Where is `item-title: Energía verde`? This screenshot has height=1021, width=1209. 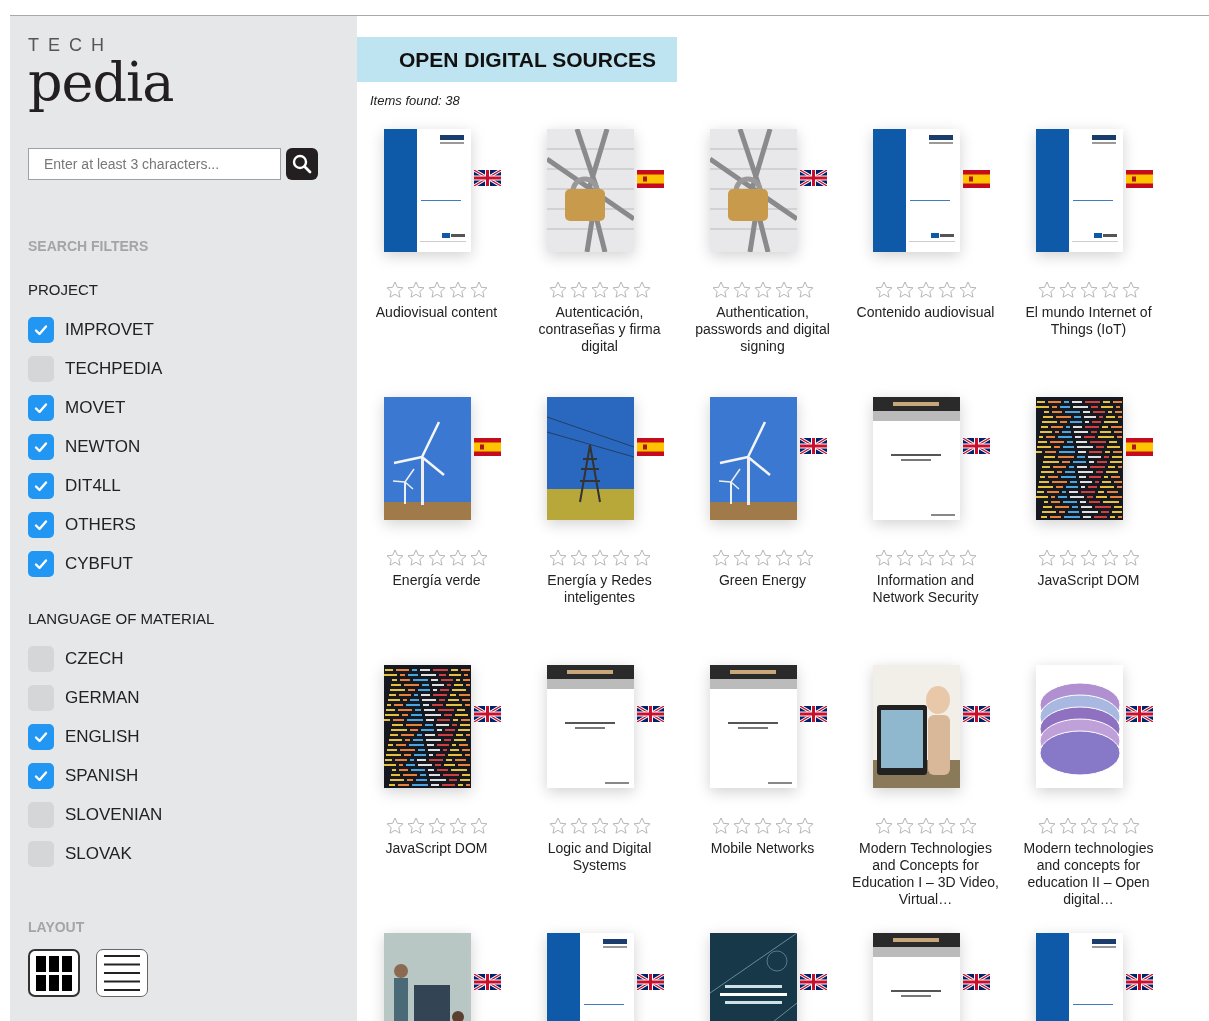 item-title: Energía verde is located at coordinates (436, 580).